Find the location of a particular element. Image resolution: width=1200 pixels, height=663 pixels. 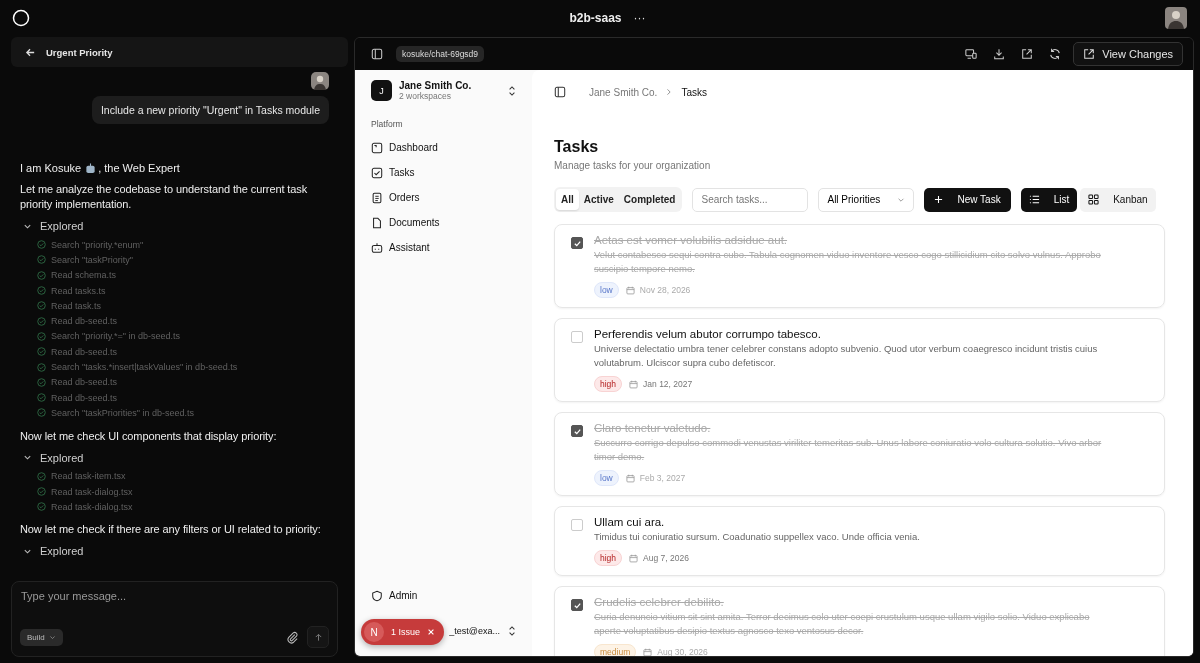

task-title: Crudelis celebrer debilito. is located at coordinates (659, 602).